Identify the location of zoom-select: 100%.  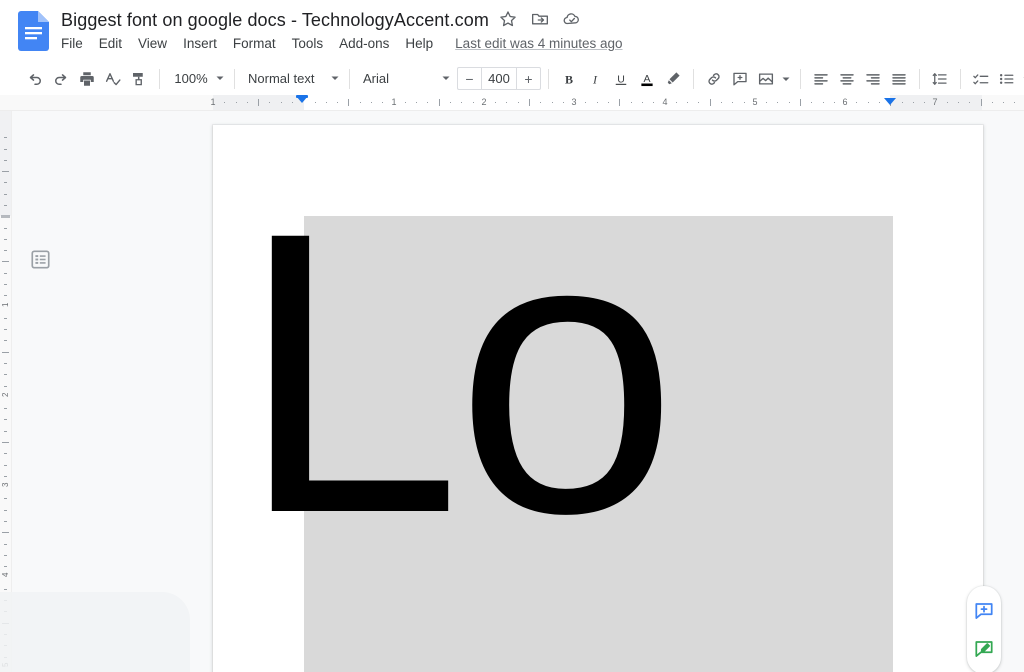
(197, 79).